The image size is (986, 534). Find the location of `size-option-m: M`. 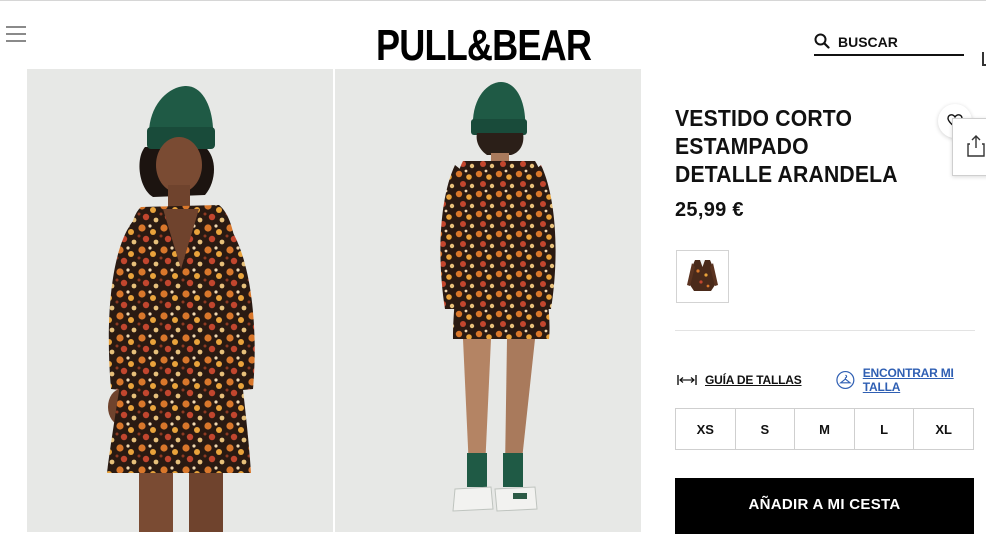

size-option-m: M is located at coordinates (824, 429).